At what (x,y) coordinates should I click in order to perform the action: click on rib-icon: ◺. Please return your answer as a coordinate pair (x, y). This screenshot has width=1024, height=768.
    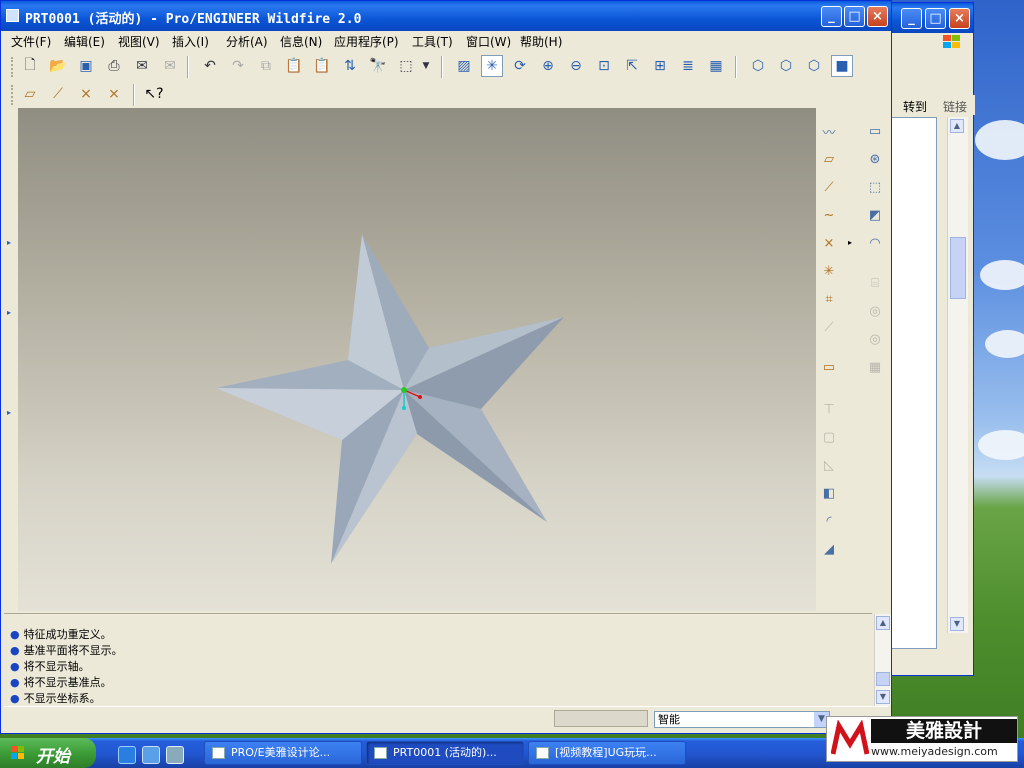
    Looking at the image, I should click on (829, 465).